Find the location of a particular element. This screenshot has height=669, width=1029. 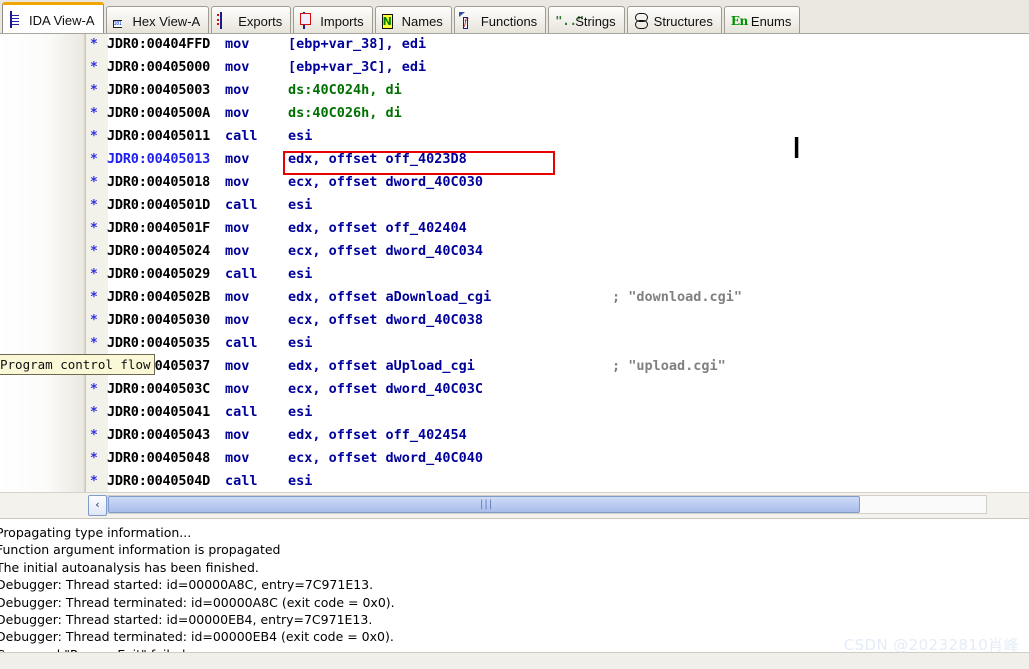

control-flow-tooltip: Program control flow is located at coordinates (77, 364).